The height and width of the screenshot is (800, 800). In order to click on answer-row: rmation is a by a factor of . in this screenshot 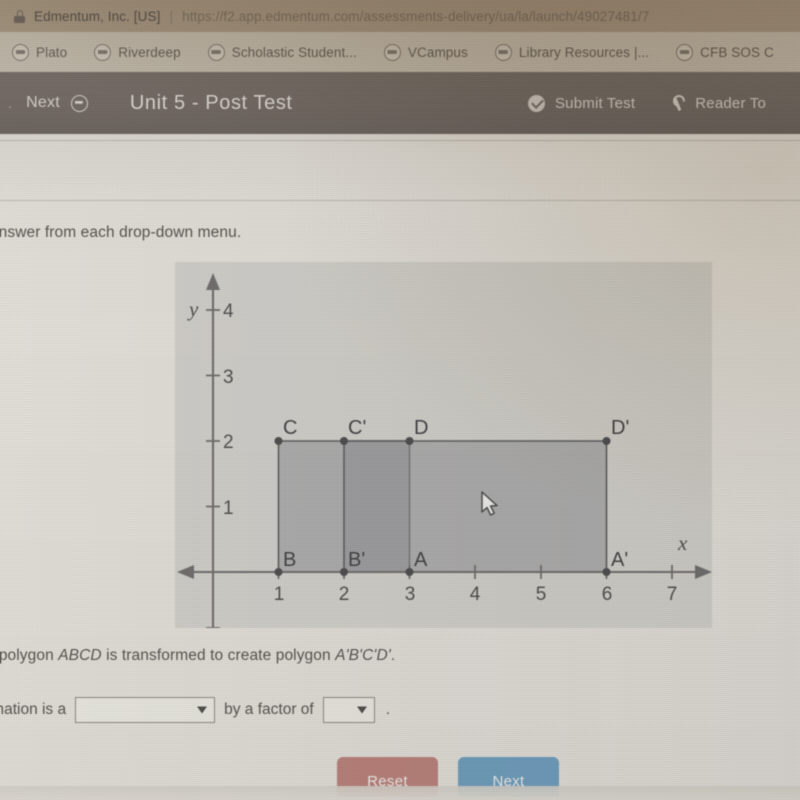, I will do `click(195, 710)`.